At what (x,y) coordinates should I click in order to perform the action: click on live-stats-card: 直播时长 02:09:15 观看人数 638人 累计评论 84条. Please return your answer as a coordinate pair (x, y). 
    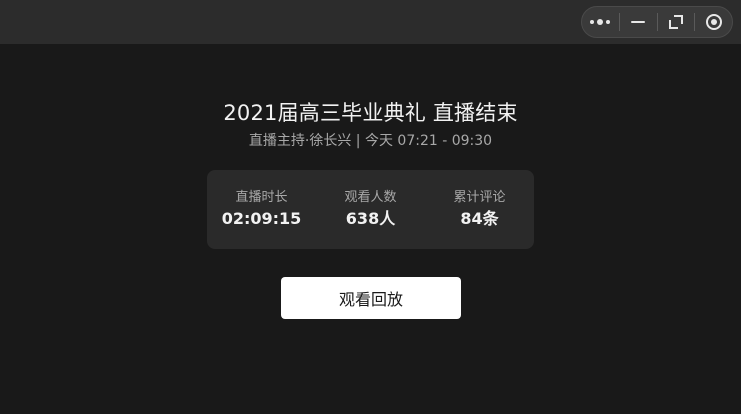
    Looking at the image, I should click on (370, 209).